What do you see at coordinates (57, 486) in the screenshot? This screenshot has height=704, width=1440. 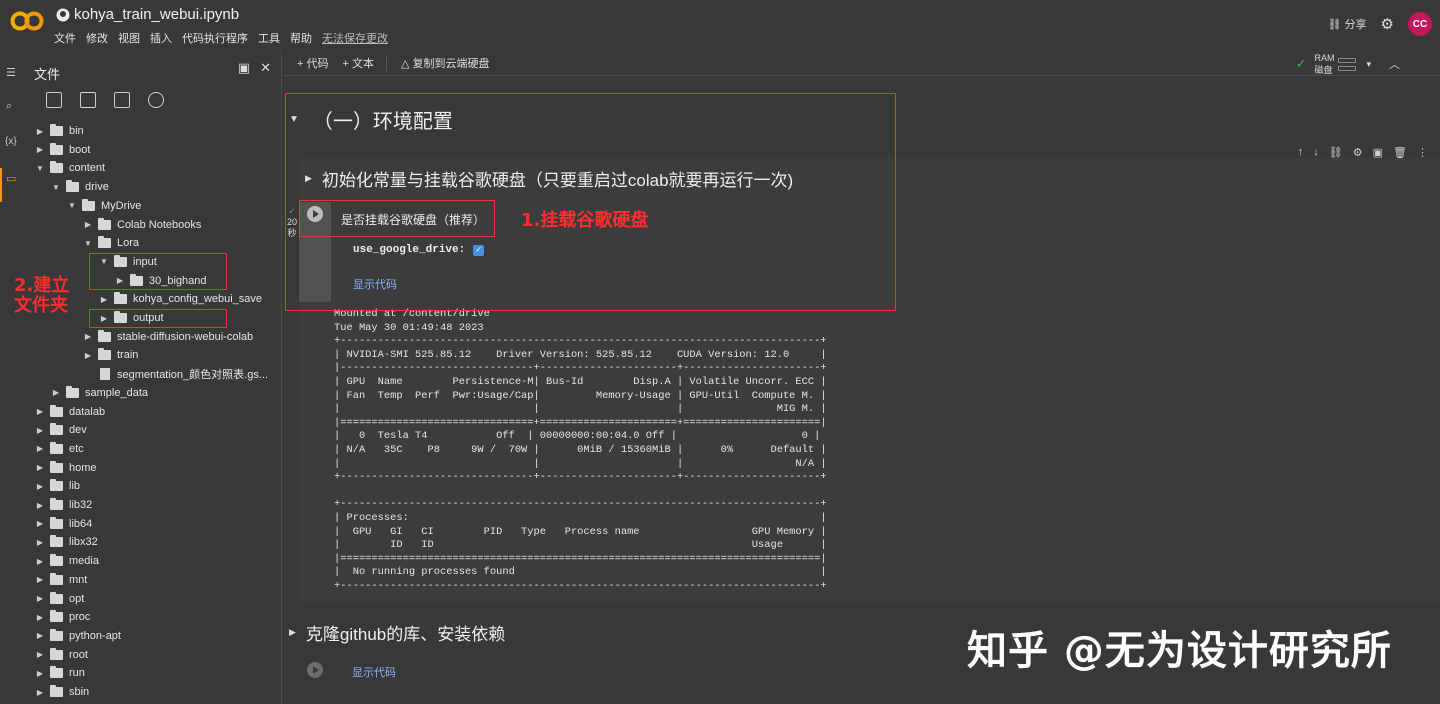 I see `tree-item: ▶ lib` at bounding box center [57, 486].